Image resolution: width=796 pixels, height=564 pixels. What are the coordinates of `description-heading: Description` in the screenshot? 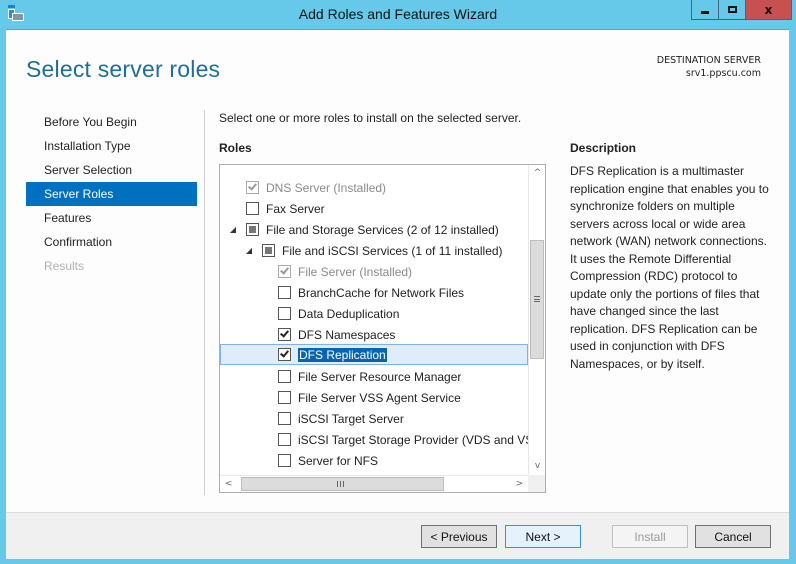 It's located at (603, 148).